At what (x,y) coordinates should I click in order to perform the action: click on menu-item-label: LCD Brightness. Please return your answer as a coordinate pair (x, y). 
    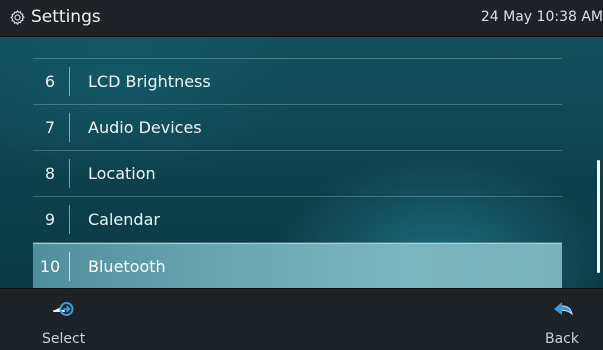
    Looking at the image, I should click on (149, 81).